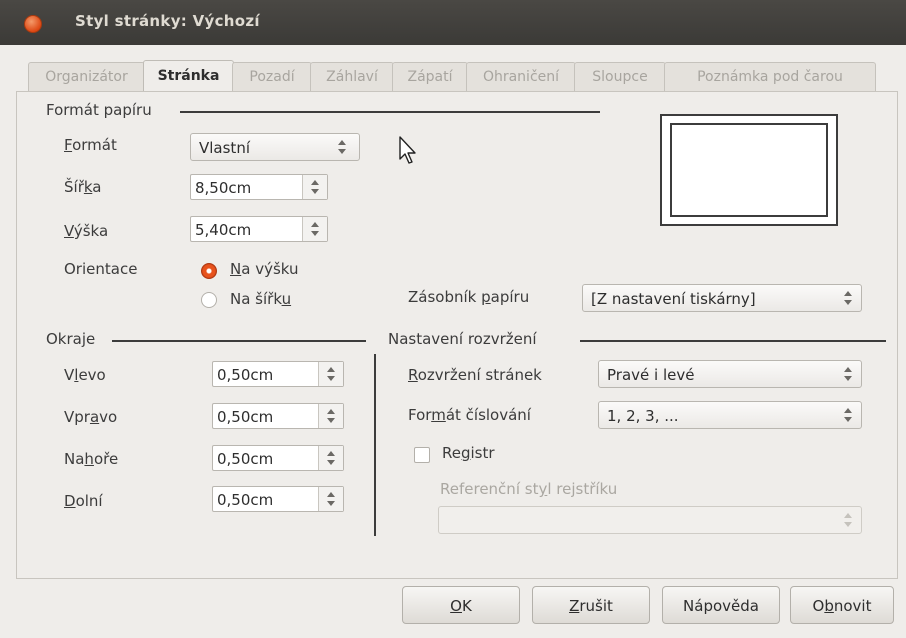 This screenshot has height=638, width=906. Describe the element at coordinates (650, 520) in the screenshot. I see `reference-style-select` at that location.